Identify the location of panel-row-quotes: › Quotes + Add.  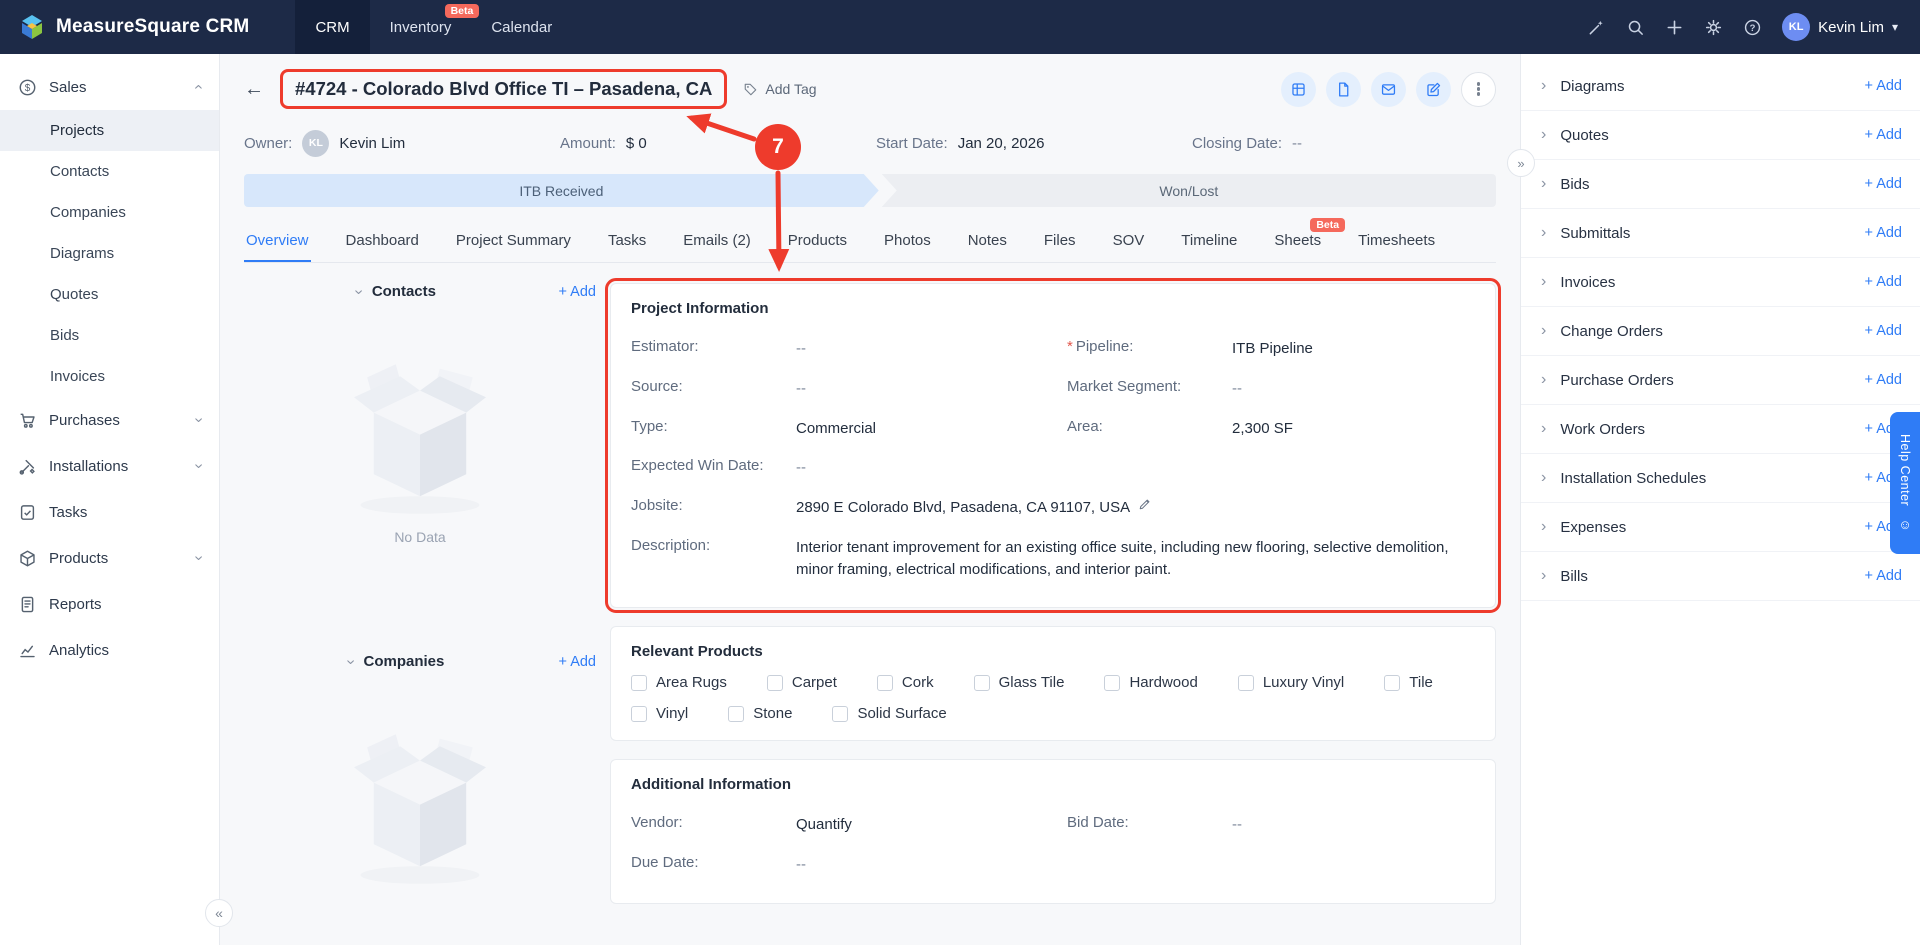
(1720, 135).